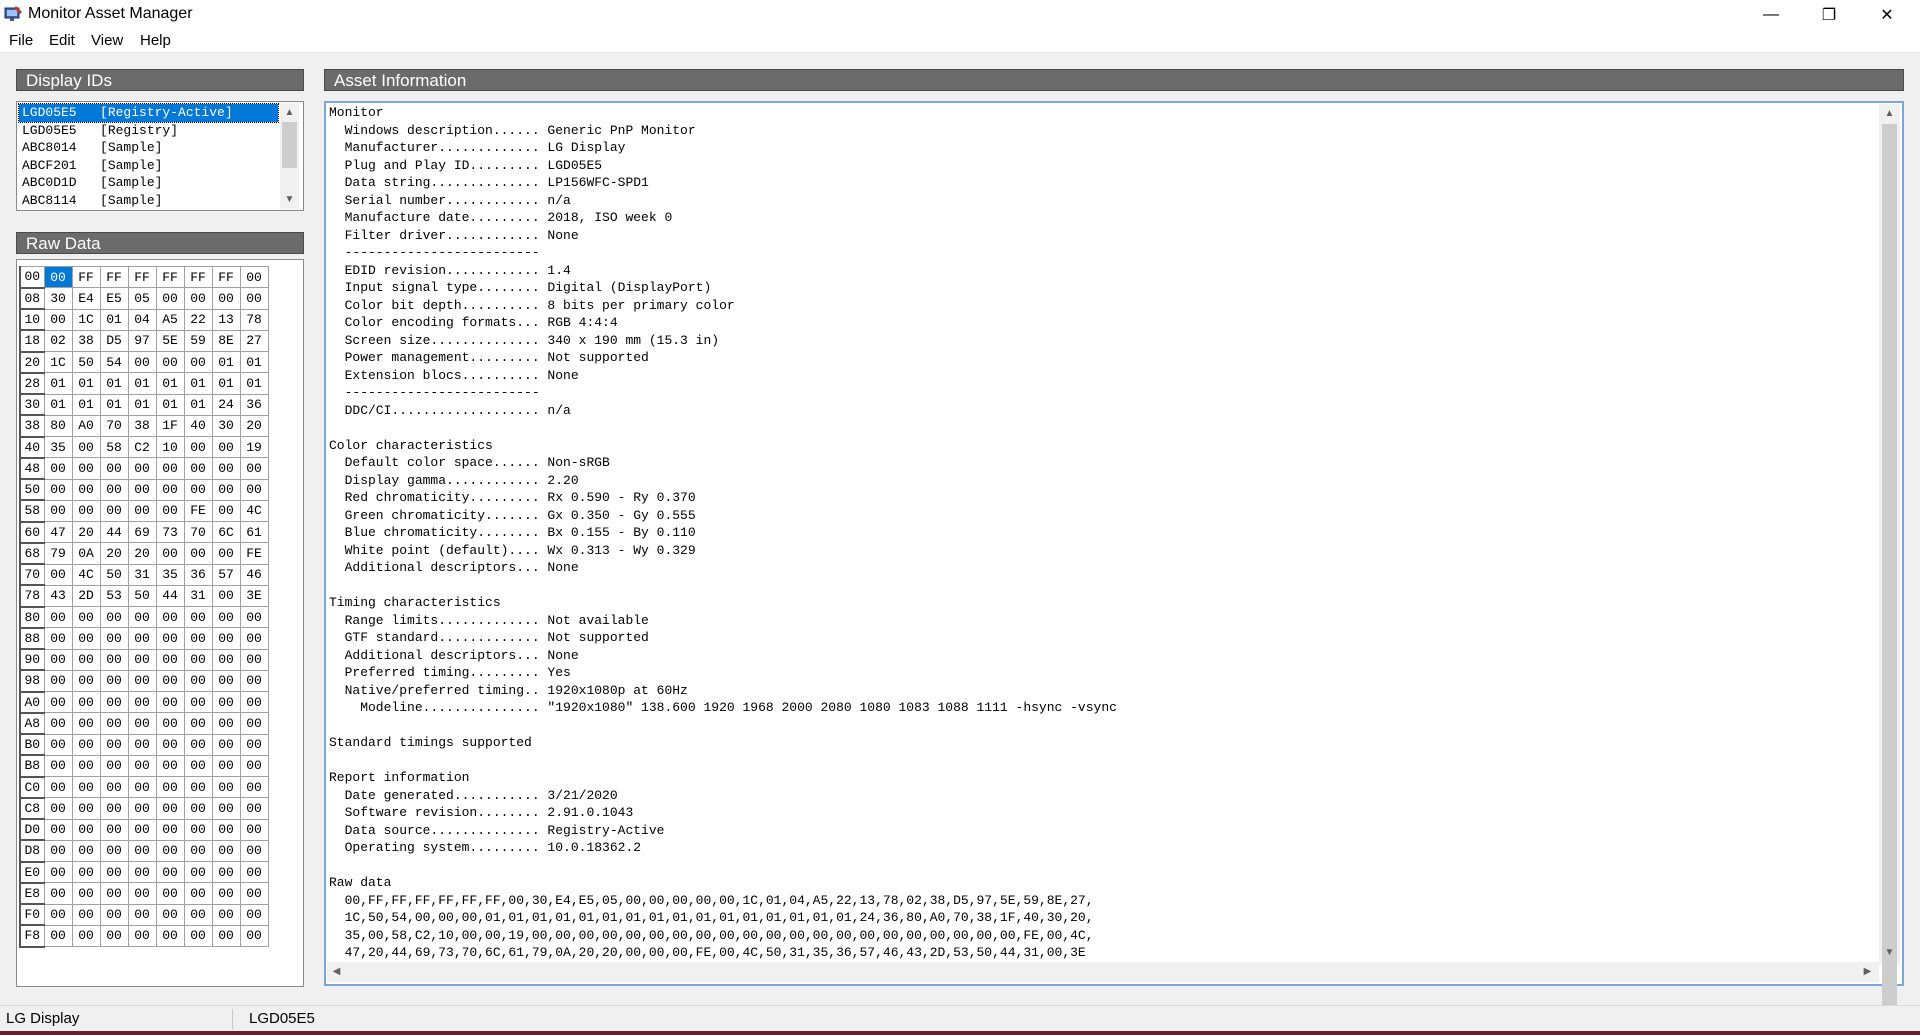  I want to click on raw-data-byte: 13, so click(226, 319).